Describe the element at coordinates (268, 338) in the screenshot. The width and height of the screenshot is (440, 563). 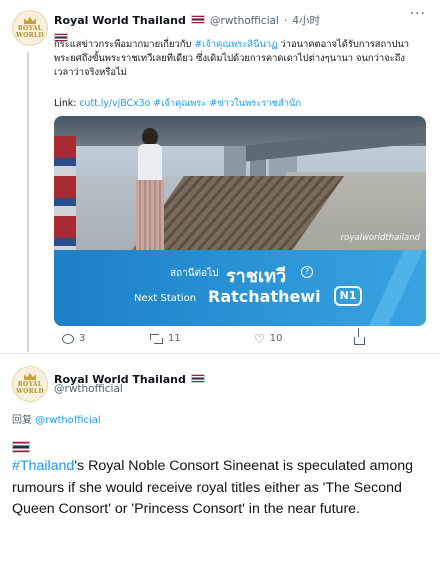
I see `like-button: ♡ 10` at that location.